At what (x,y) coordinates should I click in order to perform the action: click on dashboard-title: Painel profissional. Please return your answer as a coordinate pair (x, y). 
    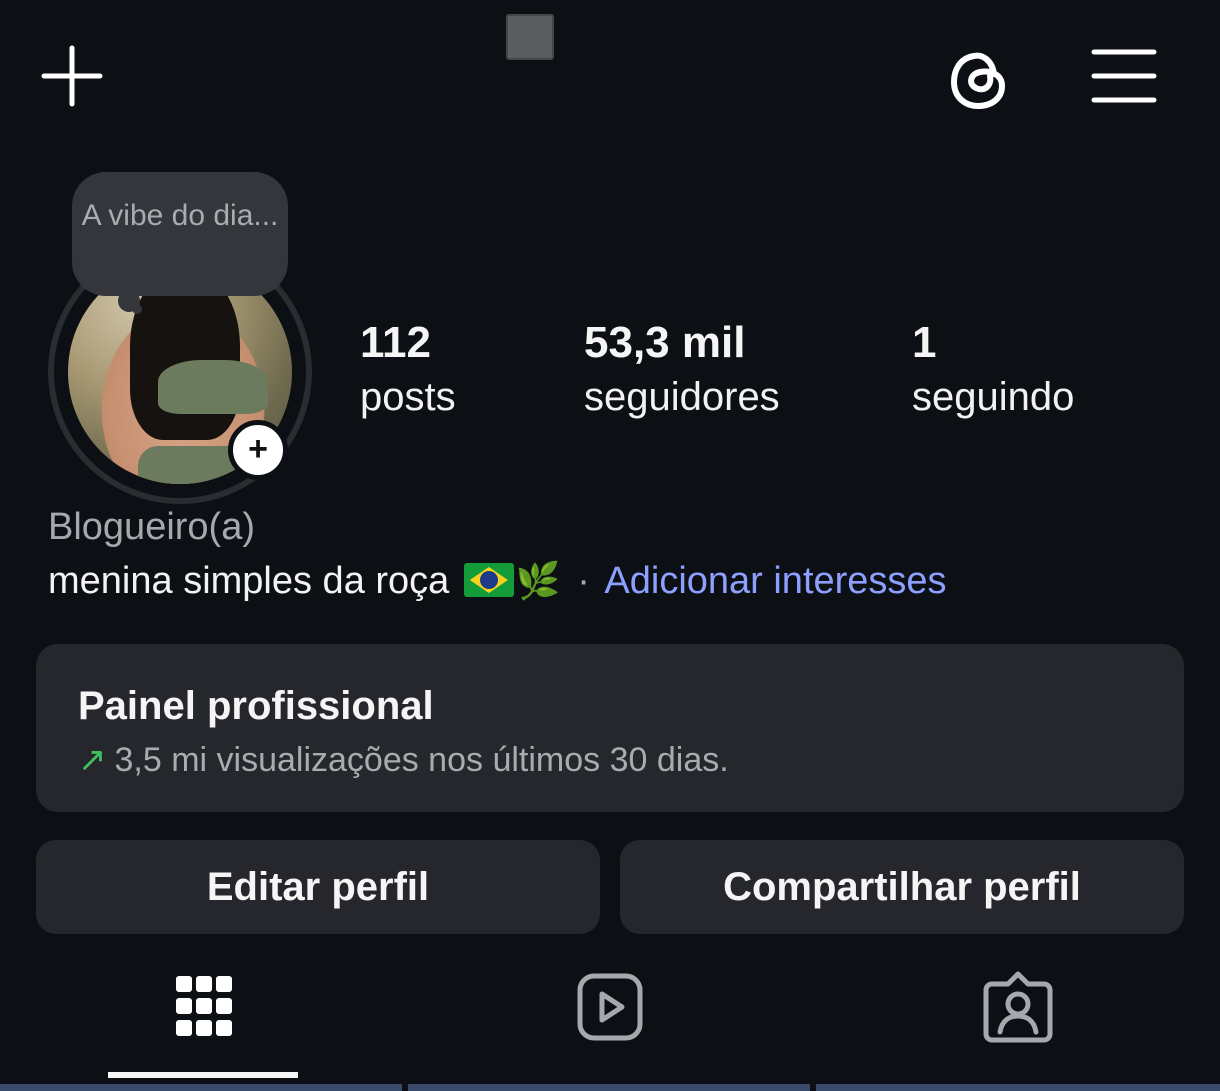
    Looking at the image, I should click on (256, 706).